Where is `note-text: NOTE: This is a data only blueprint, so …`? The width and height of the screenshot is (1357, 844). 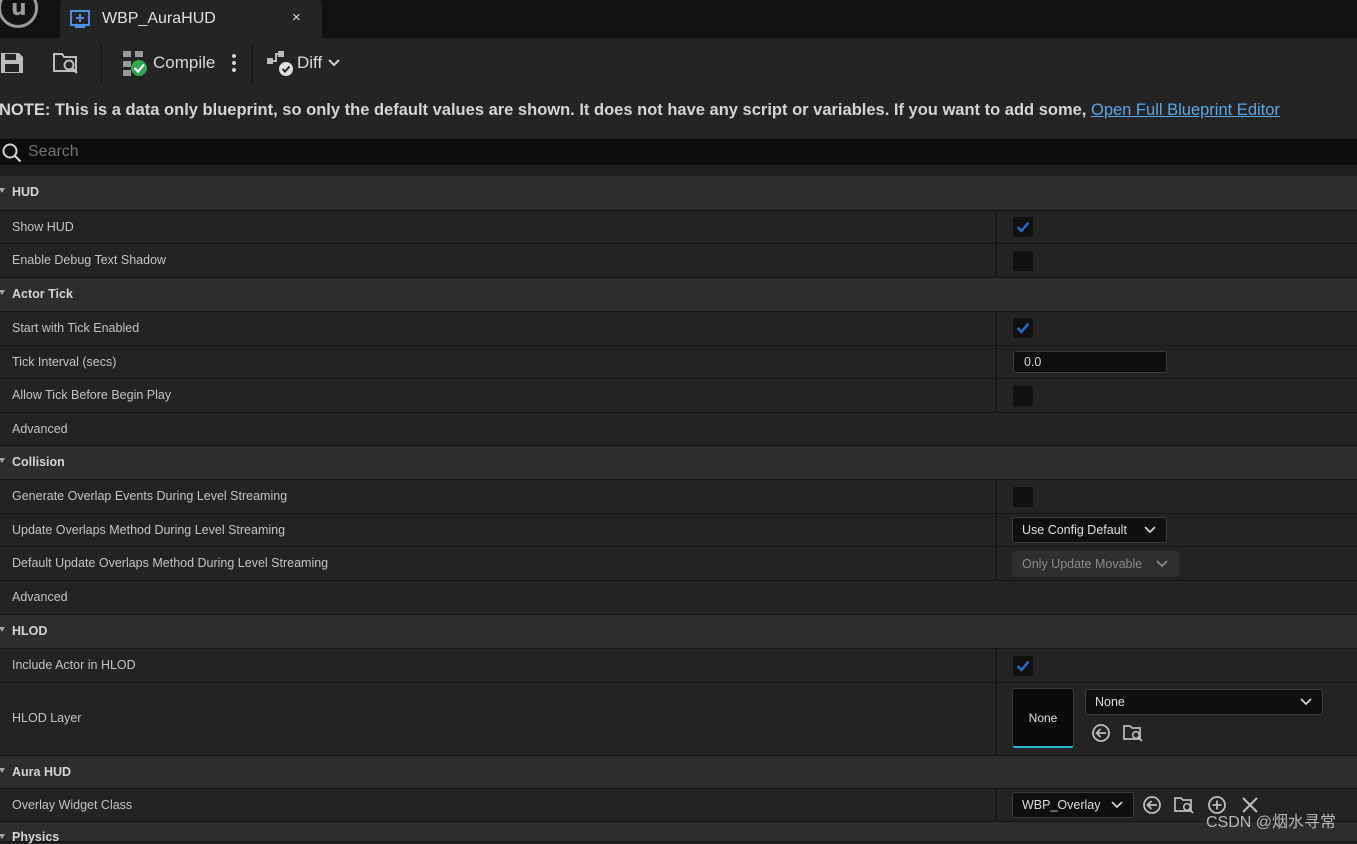
note-text: NOTE: This is a data only blueprint, so … is located at coordinates (545, 110).